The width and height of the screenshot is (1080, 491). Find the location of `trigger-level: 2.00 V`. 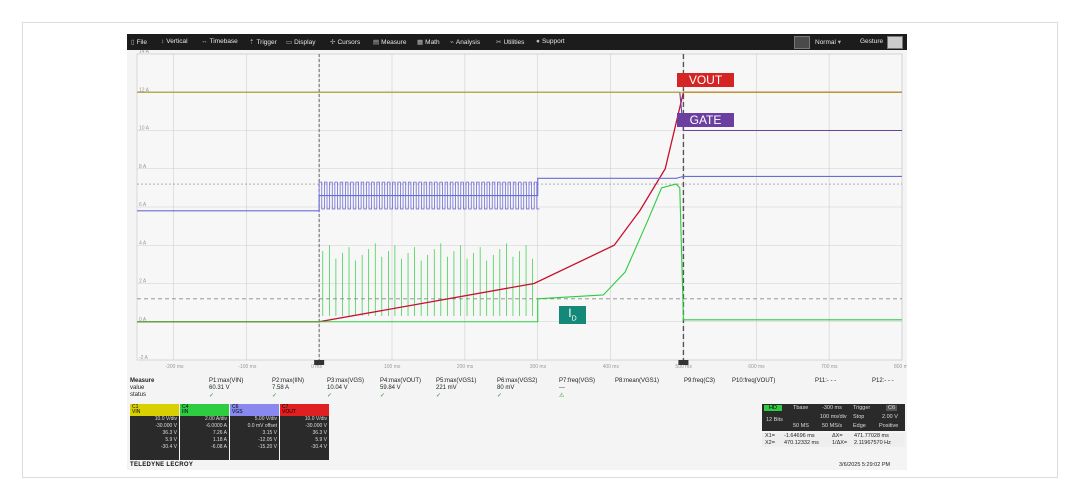

trigger-level: 2.00 V is located at coordinates (890, 417).